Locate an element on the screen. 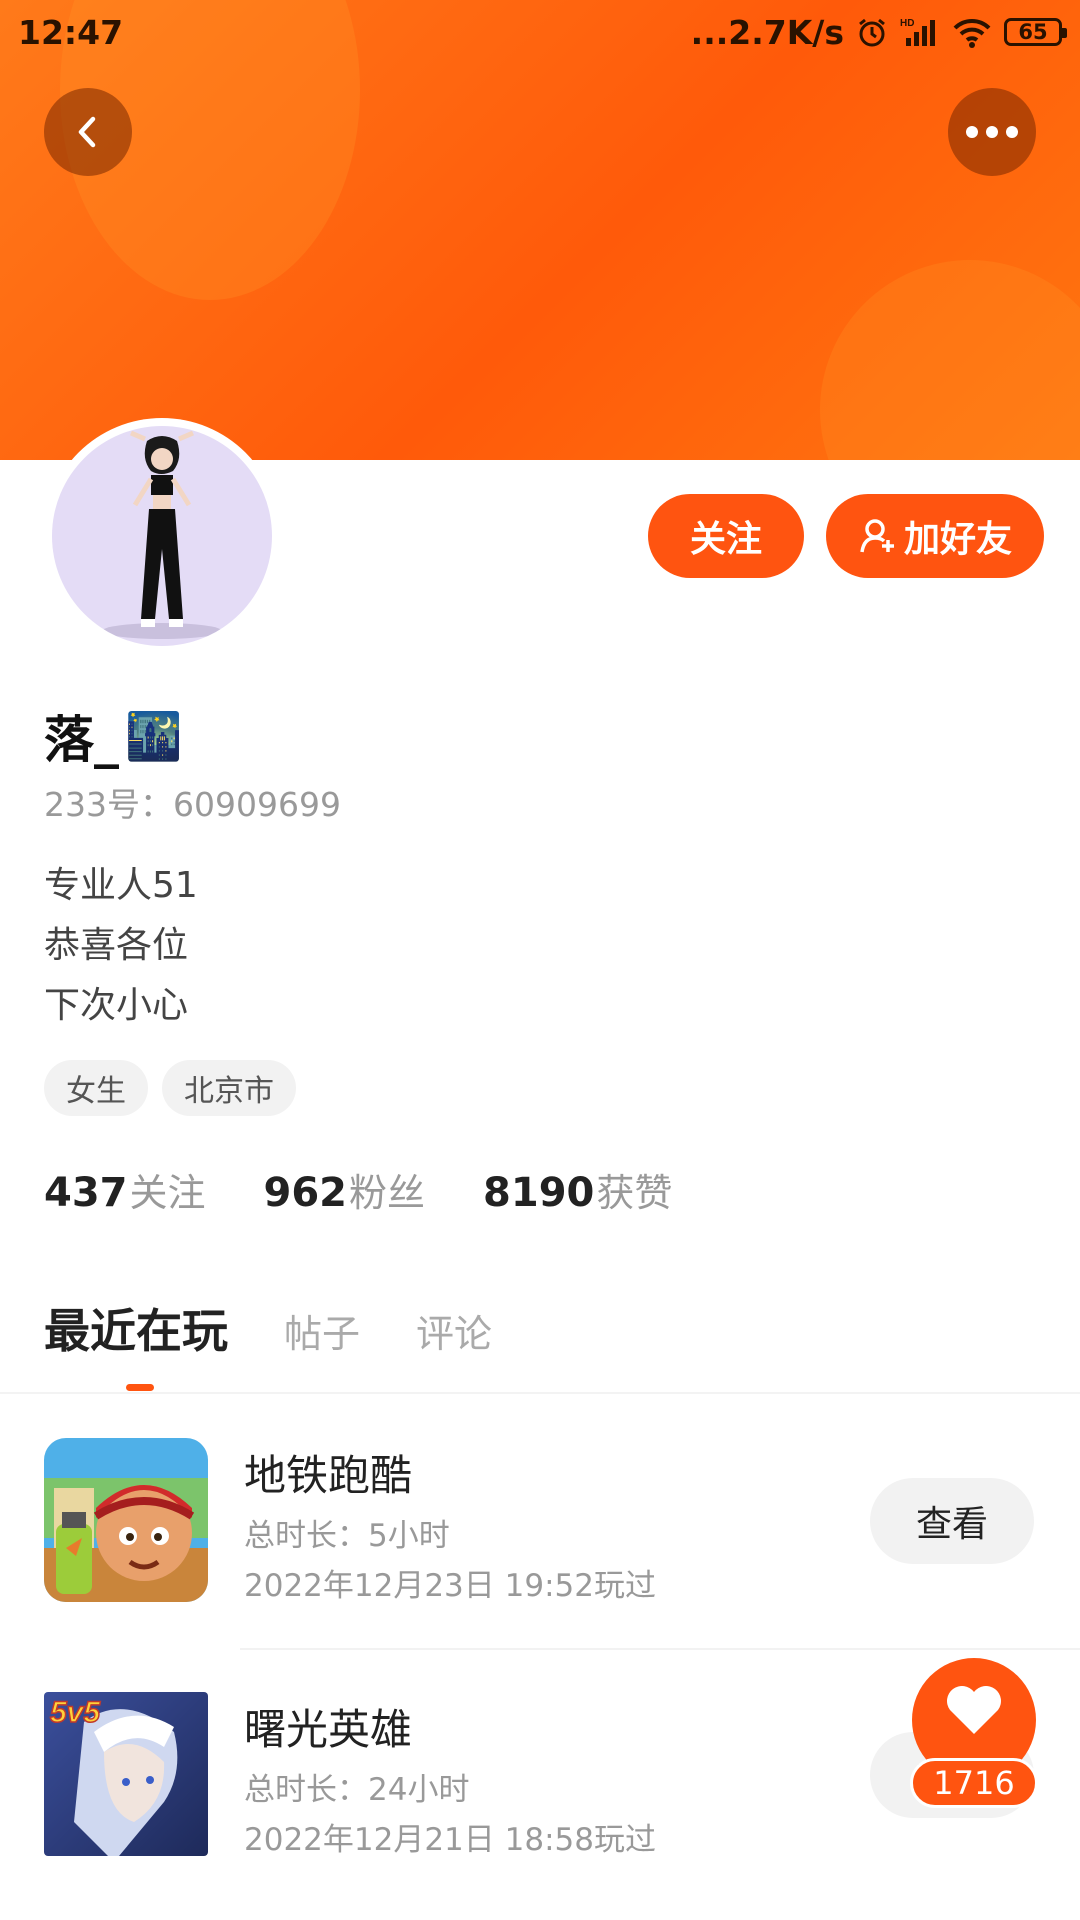  tag-gender: 女生 is located at coordinates (96, 1088).